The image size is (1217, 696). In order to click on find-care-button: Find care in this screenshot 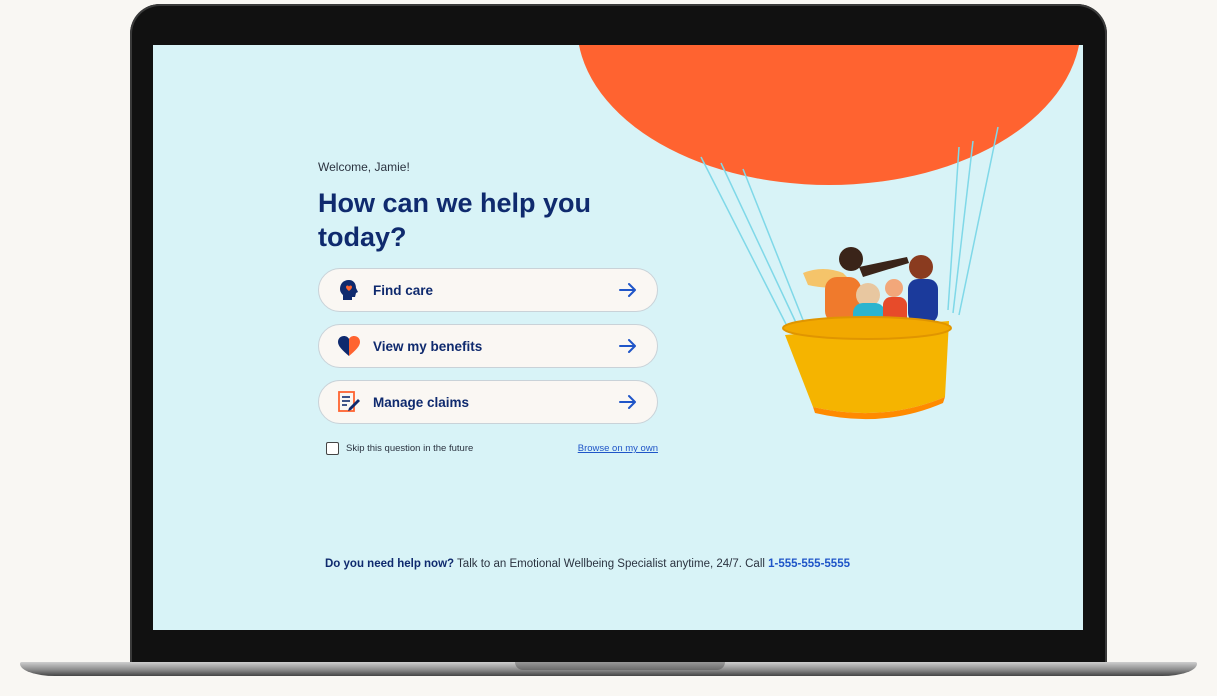, I will do `click(488, 290)`.